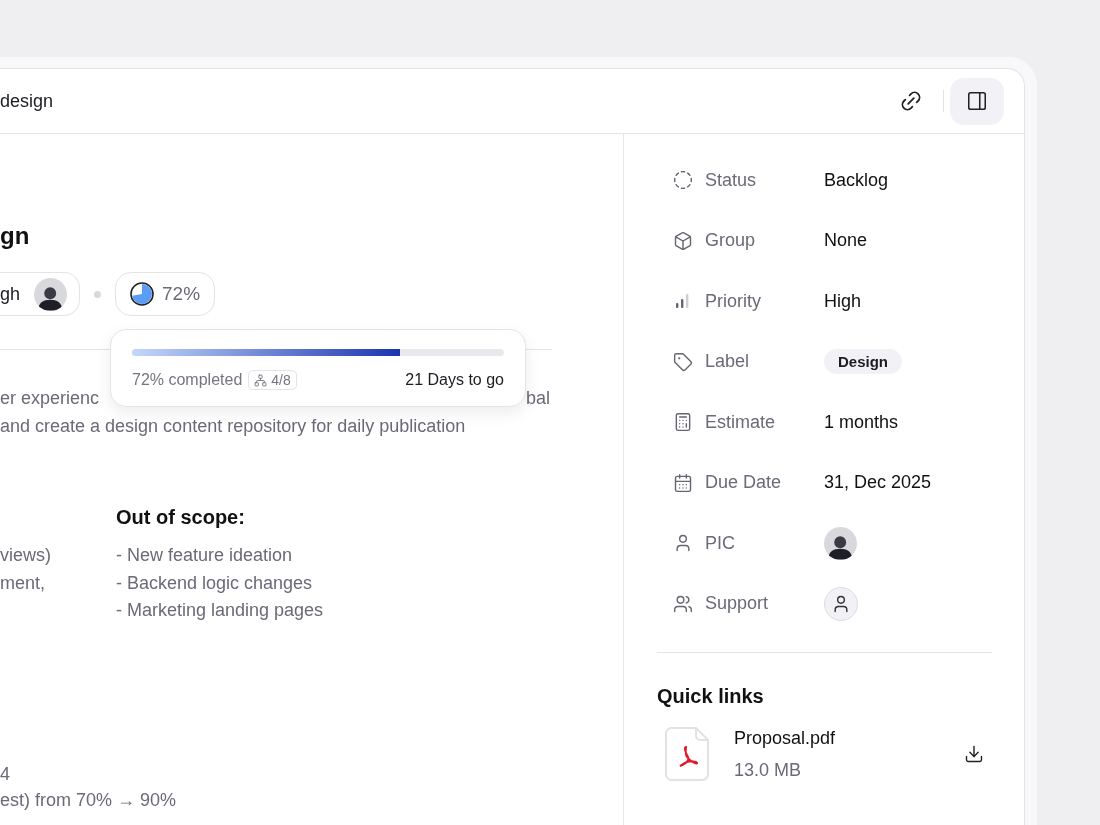 Image resolution: width=1100 pixels, height=825 pixels. I want to click on scope-item: - Backend logic changes, so click(215, 583).